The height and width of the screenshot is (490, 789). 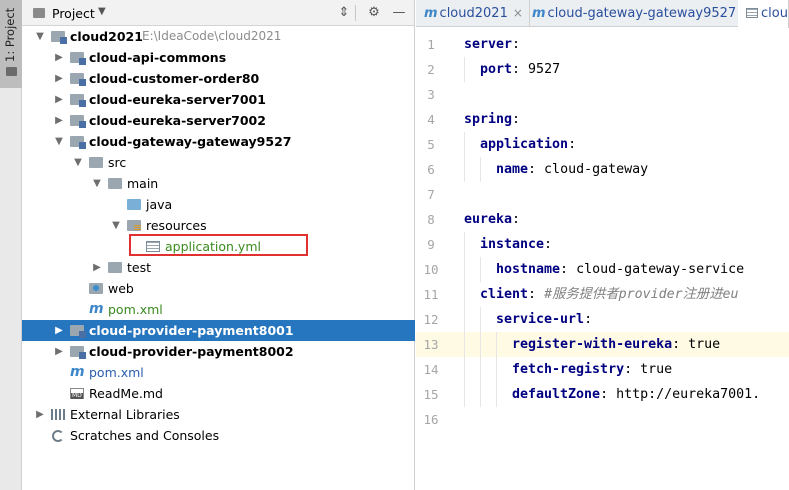 I want to click on code-line: client: #服务提供者provider注册进eu, so click(x=626, y=294).